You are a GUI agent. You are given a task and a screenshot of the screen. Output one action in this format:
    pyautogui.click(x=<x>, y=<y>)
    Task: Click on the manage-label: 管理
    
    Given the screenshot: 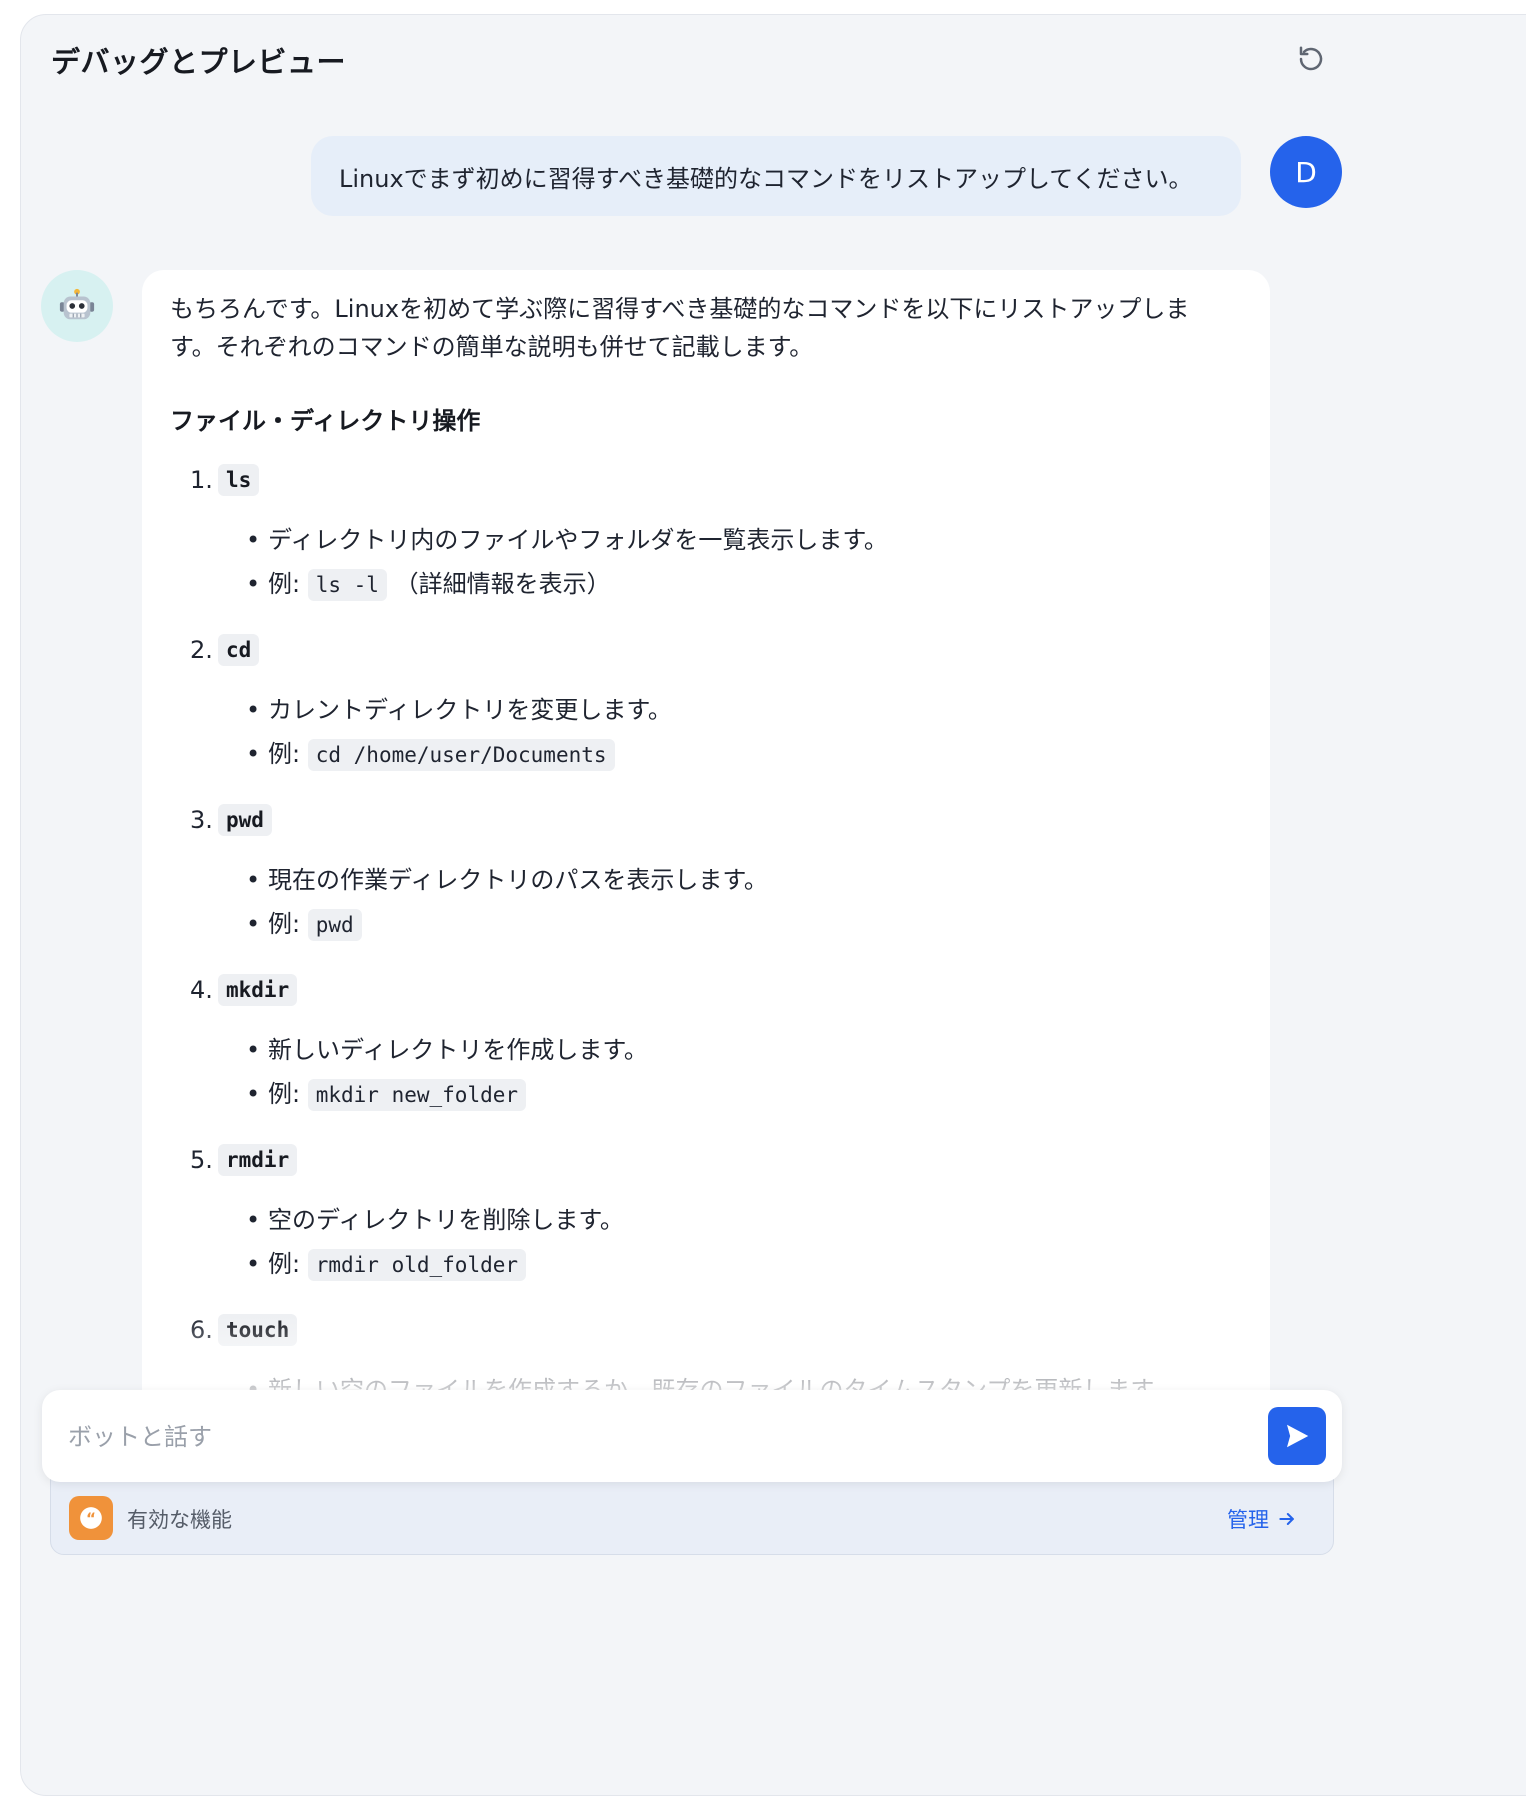 What is the action you would take?
    pyautogui.click(x=1248, y=1520)
    